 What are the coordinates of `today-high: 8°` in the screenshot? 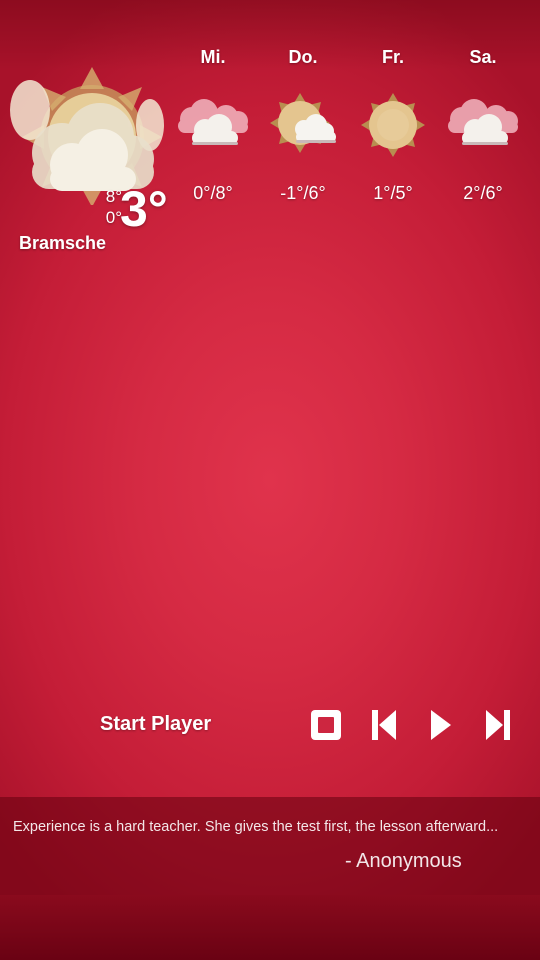 It's located at (113, 196).